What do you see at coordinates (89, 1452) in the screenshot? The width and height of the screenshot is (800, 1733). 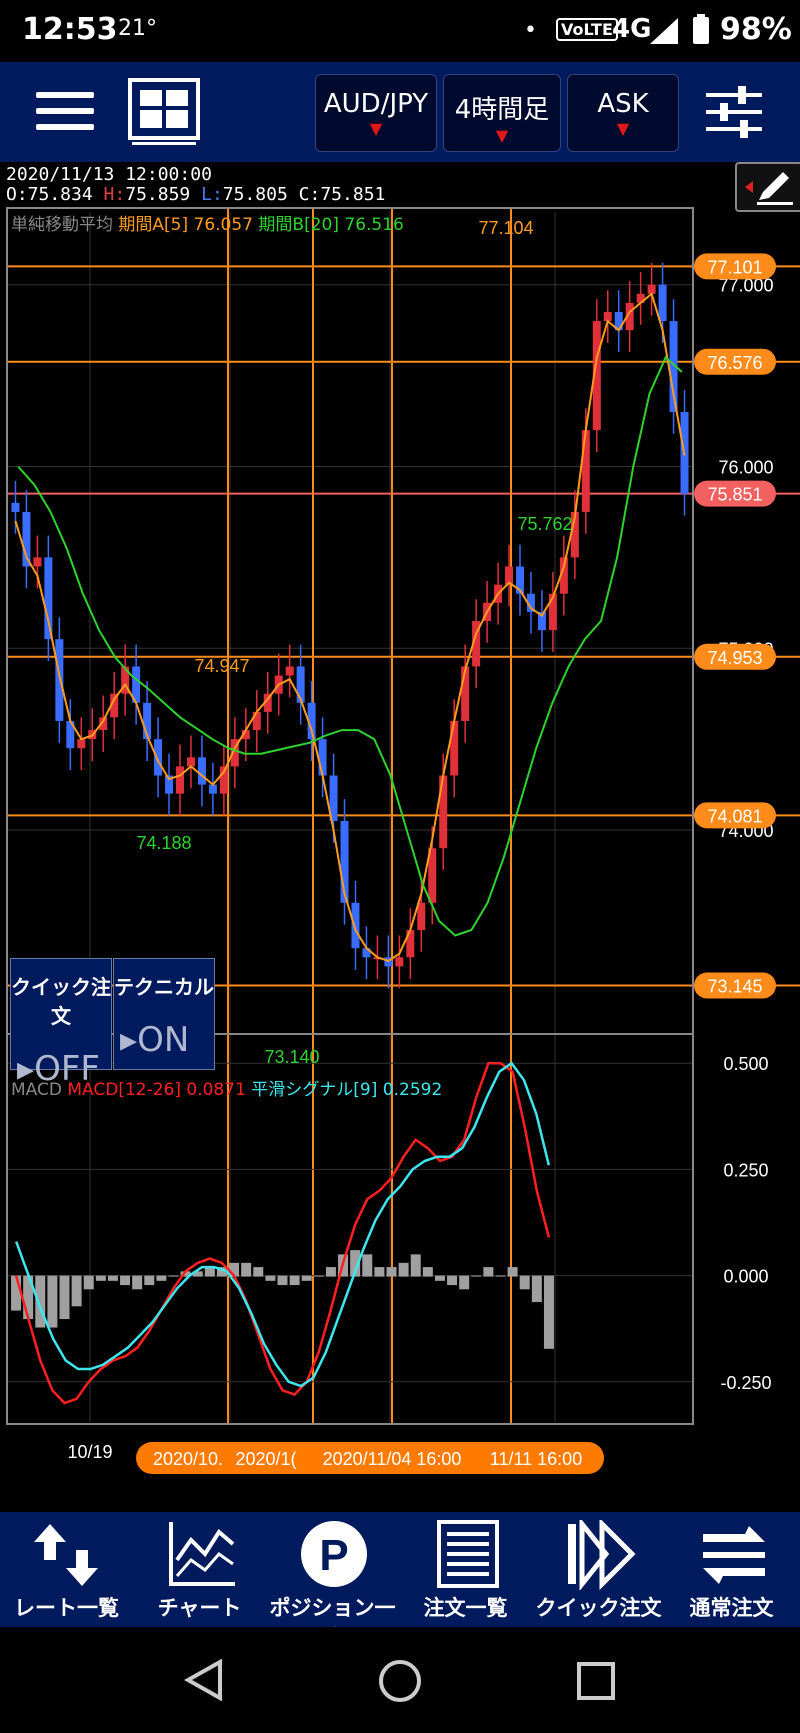 I see `date-axis-label: 10/19` at bounding box center [89, 1452].